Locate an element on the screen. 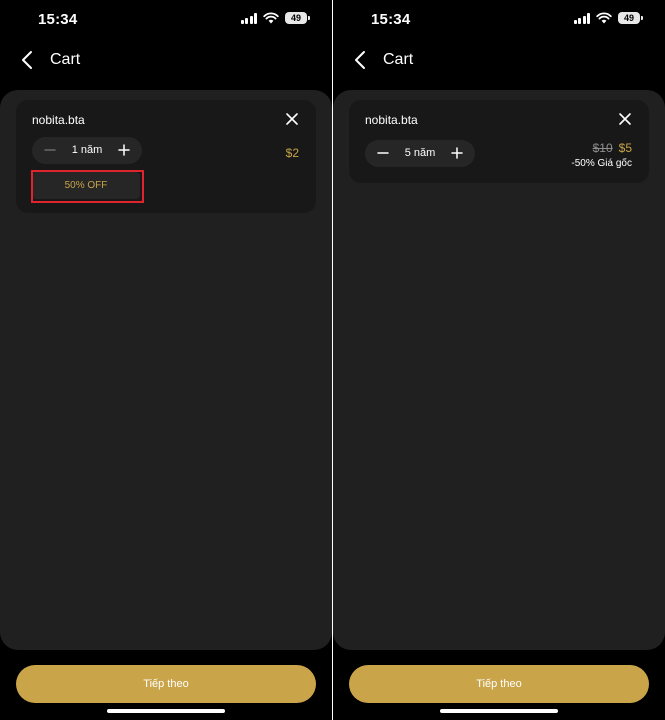 The width and height of the screenshot is (665, 720). original-price: $10 is located at coordinates (602, 148).